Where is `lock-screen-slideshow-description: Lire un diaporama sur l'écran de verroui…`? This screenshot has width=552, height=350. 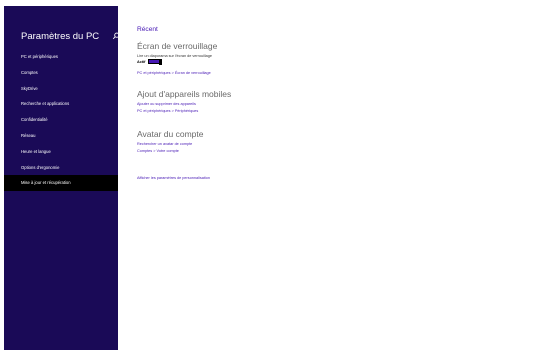
lock-screen-slideshow-description: Lire un diaporama sur l'écran de verroui… is located at coordinates (175, 56).